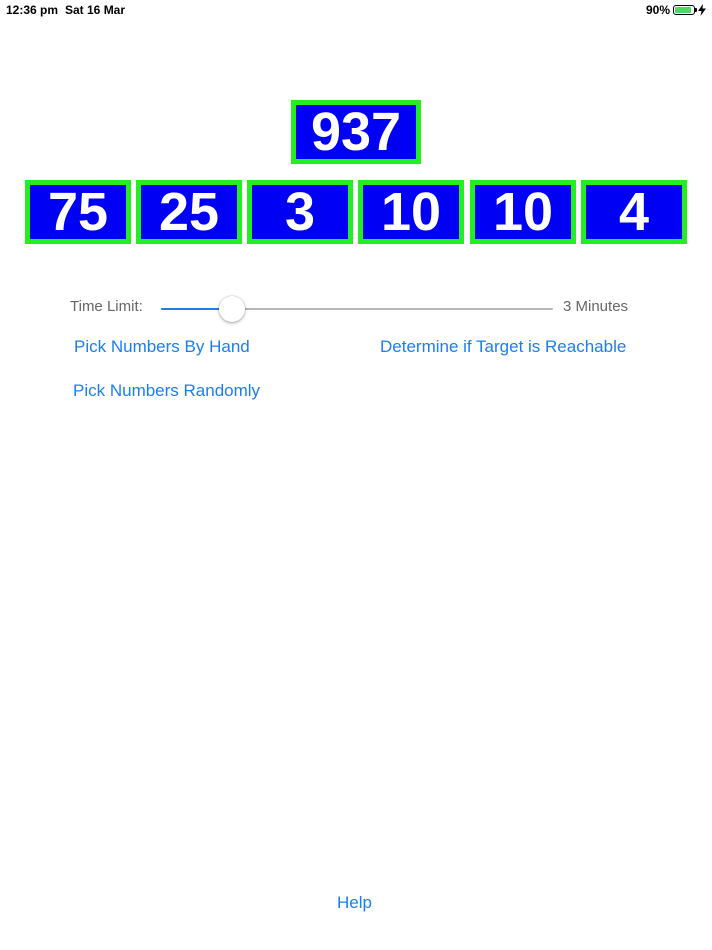  Describe the element at coordinates (106, 306) in the screenshot. I see `time-limit-label: Time Limit:` at that location.